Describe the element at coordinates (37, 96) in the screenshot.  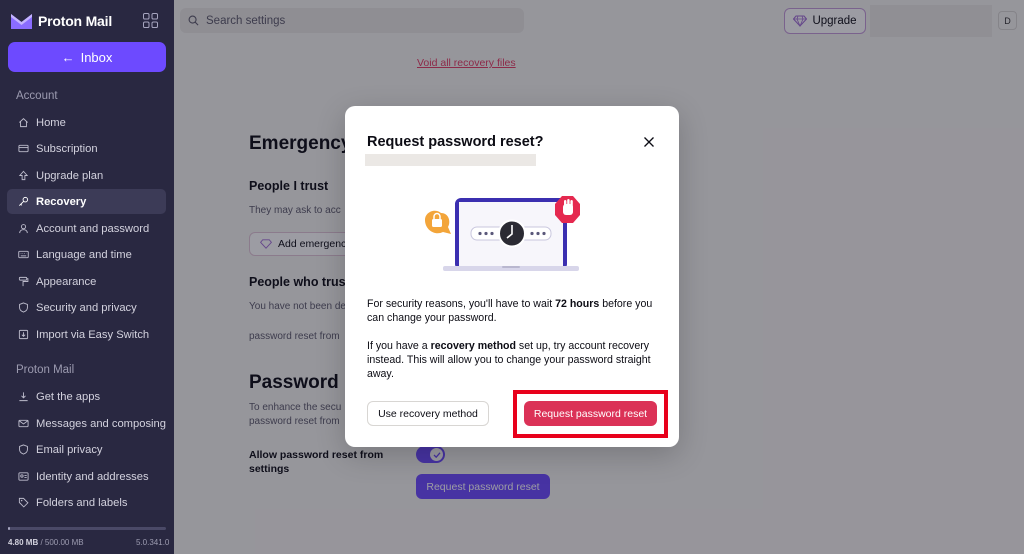
I see `section-title-account: Account` at that location.